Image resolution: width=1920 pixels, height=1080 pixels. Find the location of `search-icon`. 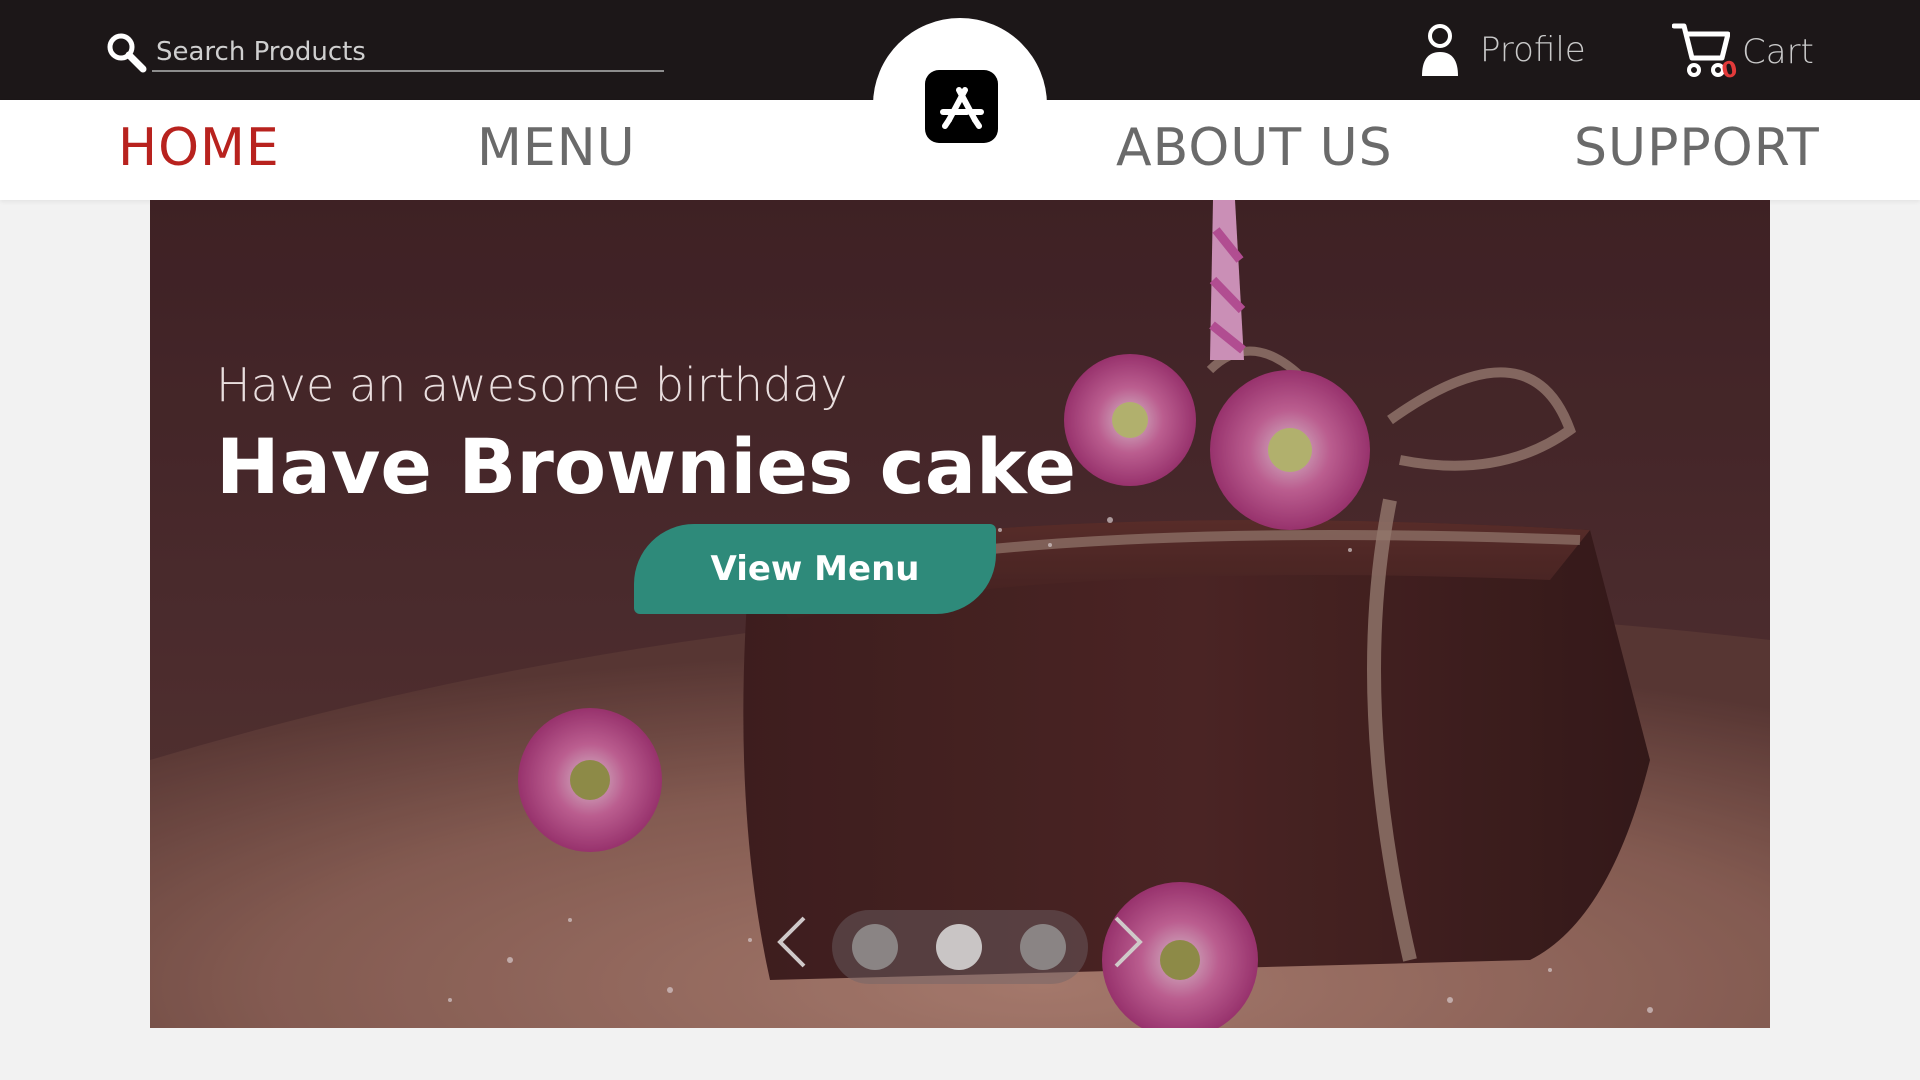

search-icon is located at coordinates (126, 52).